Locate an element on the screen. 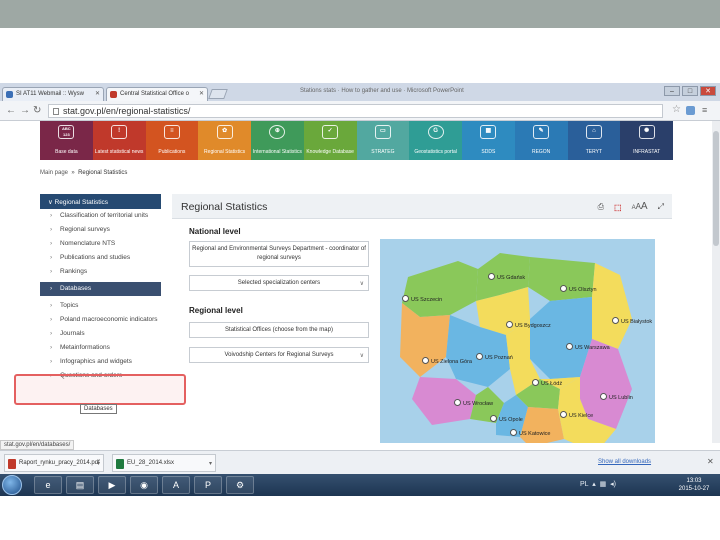 This screenshot has width=720, height=540. ie-icon: e is located at coordinates (48, 485).